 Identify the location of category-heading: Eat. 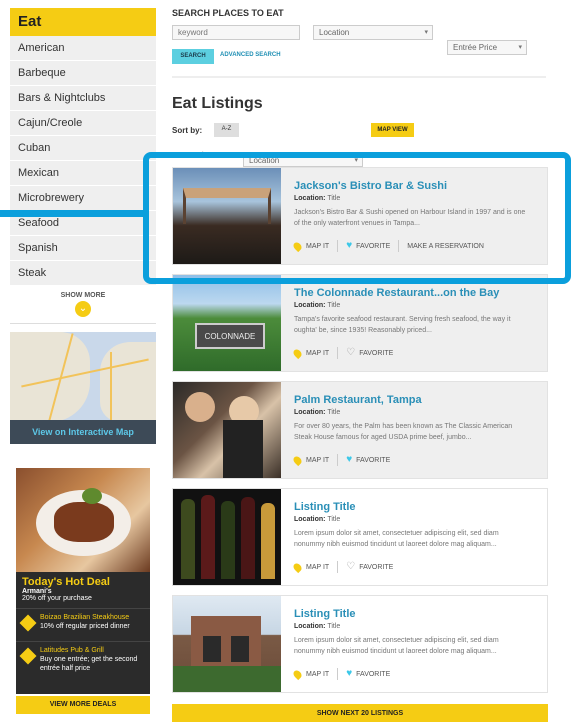
(83, 22).